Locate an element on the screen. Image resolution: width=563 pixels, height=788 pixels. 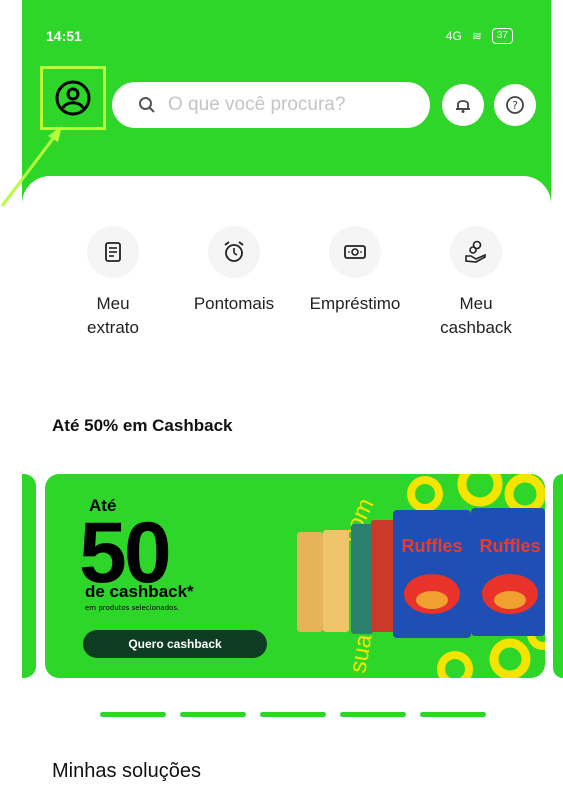
quick-action-label: Empréstimo is located at coordinates (355, 303).